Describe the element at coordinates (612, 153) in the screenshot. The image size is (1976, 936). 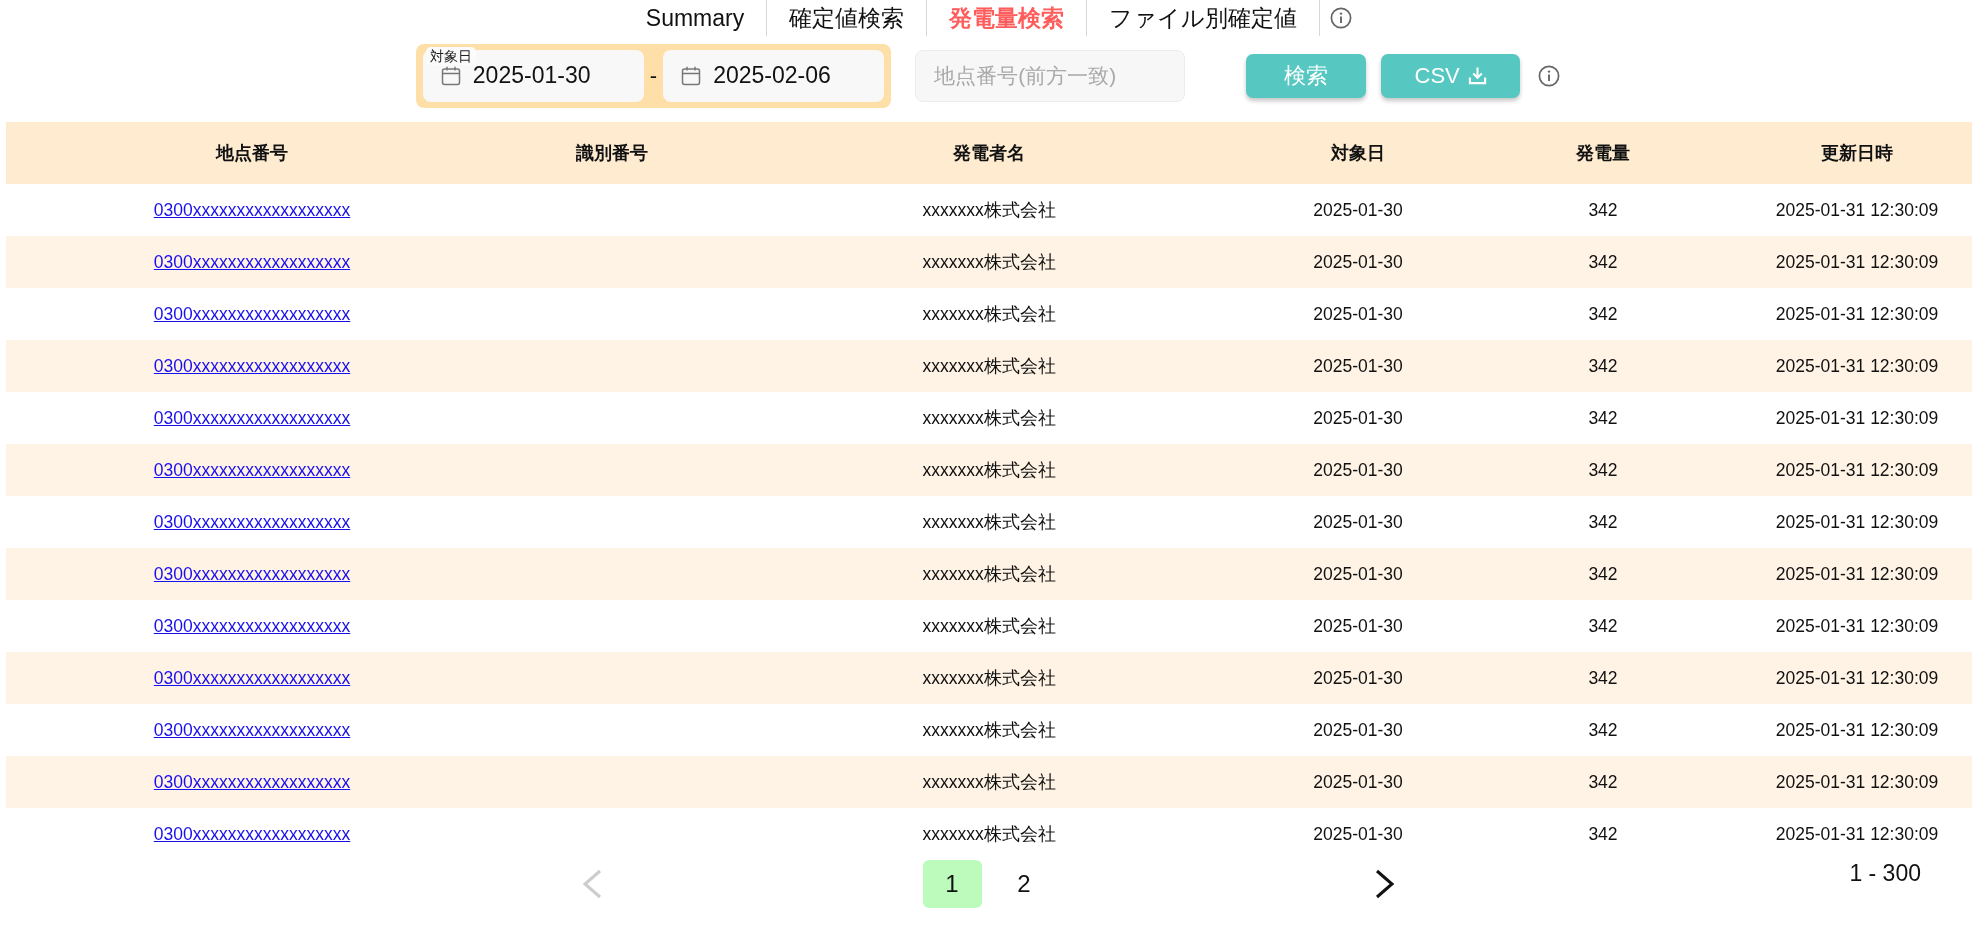
I see `column-header: 識別番号` at that location.